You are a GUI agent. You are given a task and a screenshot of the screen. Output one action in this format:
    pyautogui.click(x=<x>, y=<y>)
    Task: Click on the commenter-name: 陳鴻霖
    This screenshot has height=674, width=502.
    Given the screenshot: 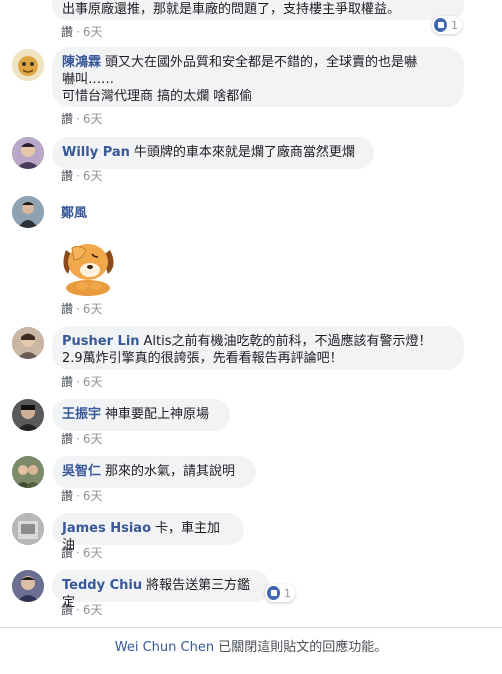 What is the action you would take?
    pyautogui.click(x=81, y=62)
    